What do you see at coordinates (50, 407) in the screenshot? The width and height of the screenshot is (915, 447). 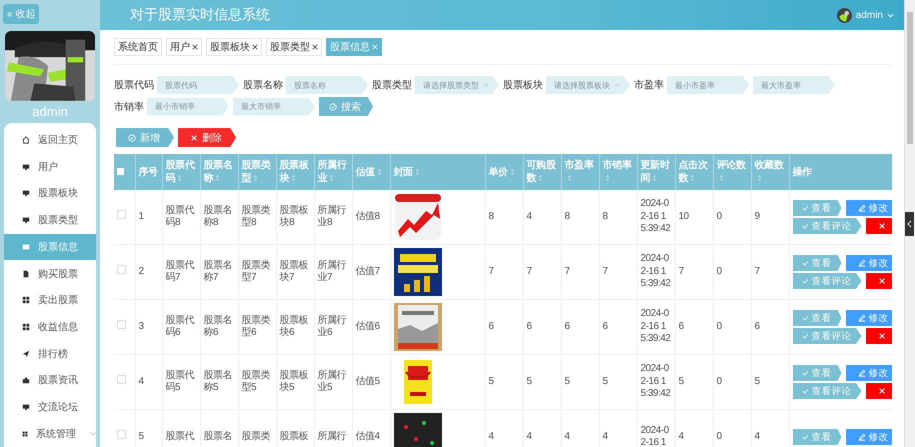 I see `menu-item: 交流论坛` at bounding box center [50, 407].